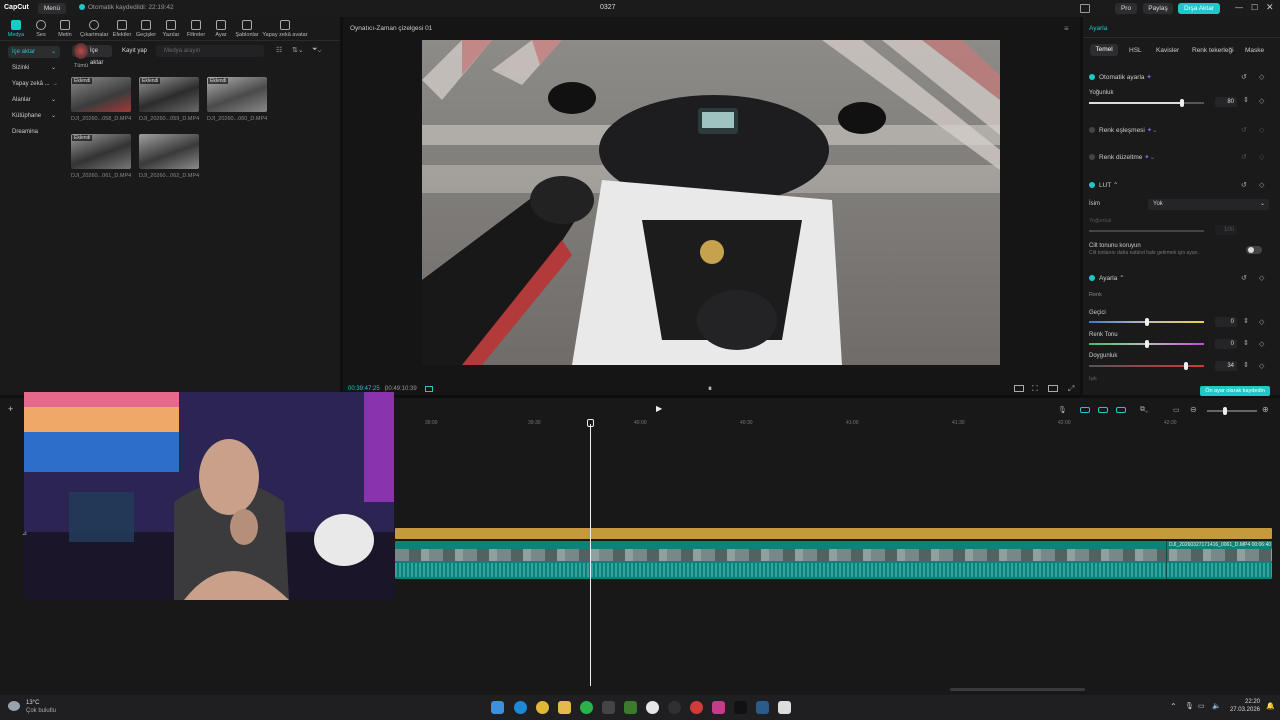 The height and width of the screenshot is (720, 1280). Describe the element at coordinates (32, 703) in the screenshot. I see `weather-temp: 13°C` at that location.